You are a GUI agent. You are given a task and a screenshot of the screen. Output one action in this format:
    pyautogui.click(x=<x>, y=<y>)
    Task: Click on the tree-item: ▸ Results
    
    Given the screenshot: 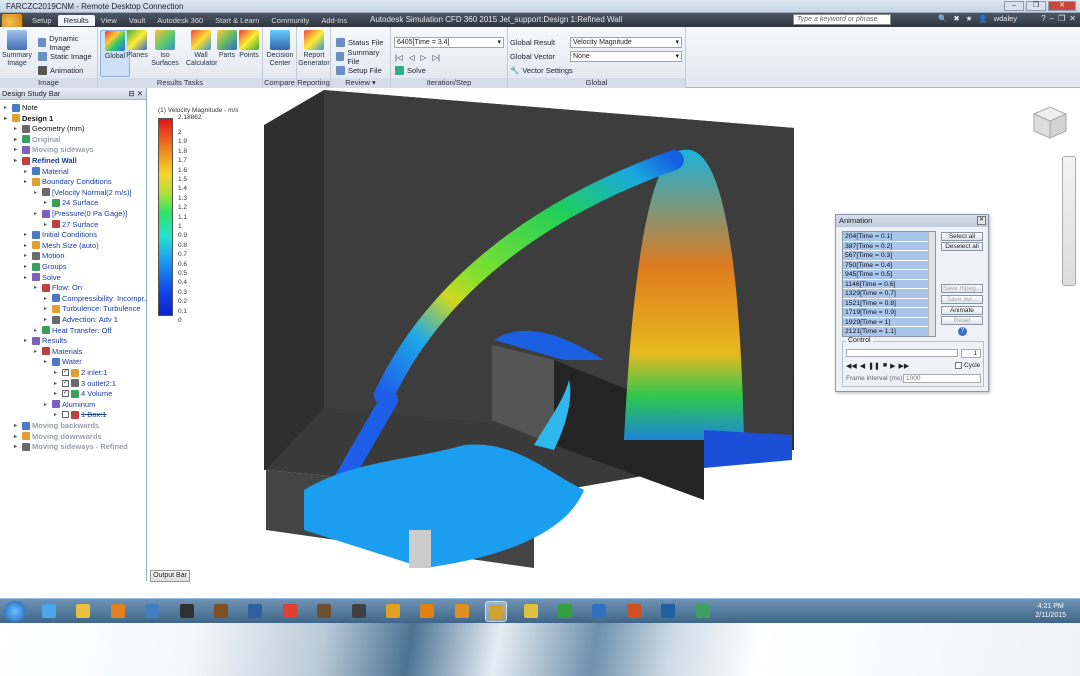 What is the action you would take?
    pyautogui.click(x=45, y=340)
    